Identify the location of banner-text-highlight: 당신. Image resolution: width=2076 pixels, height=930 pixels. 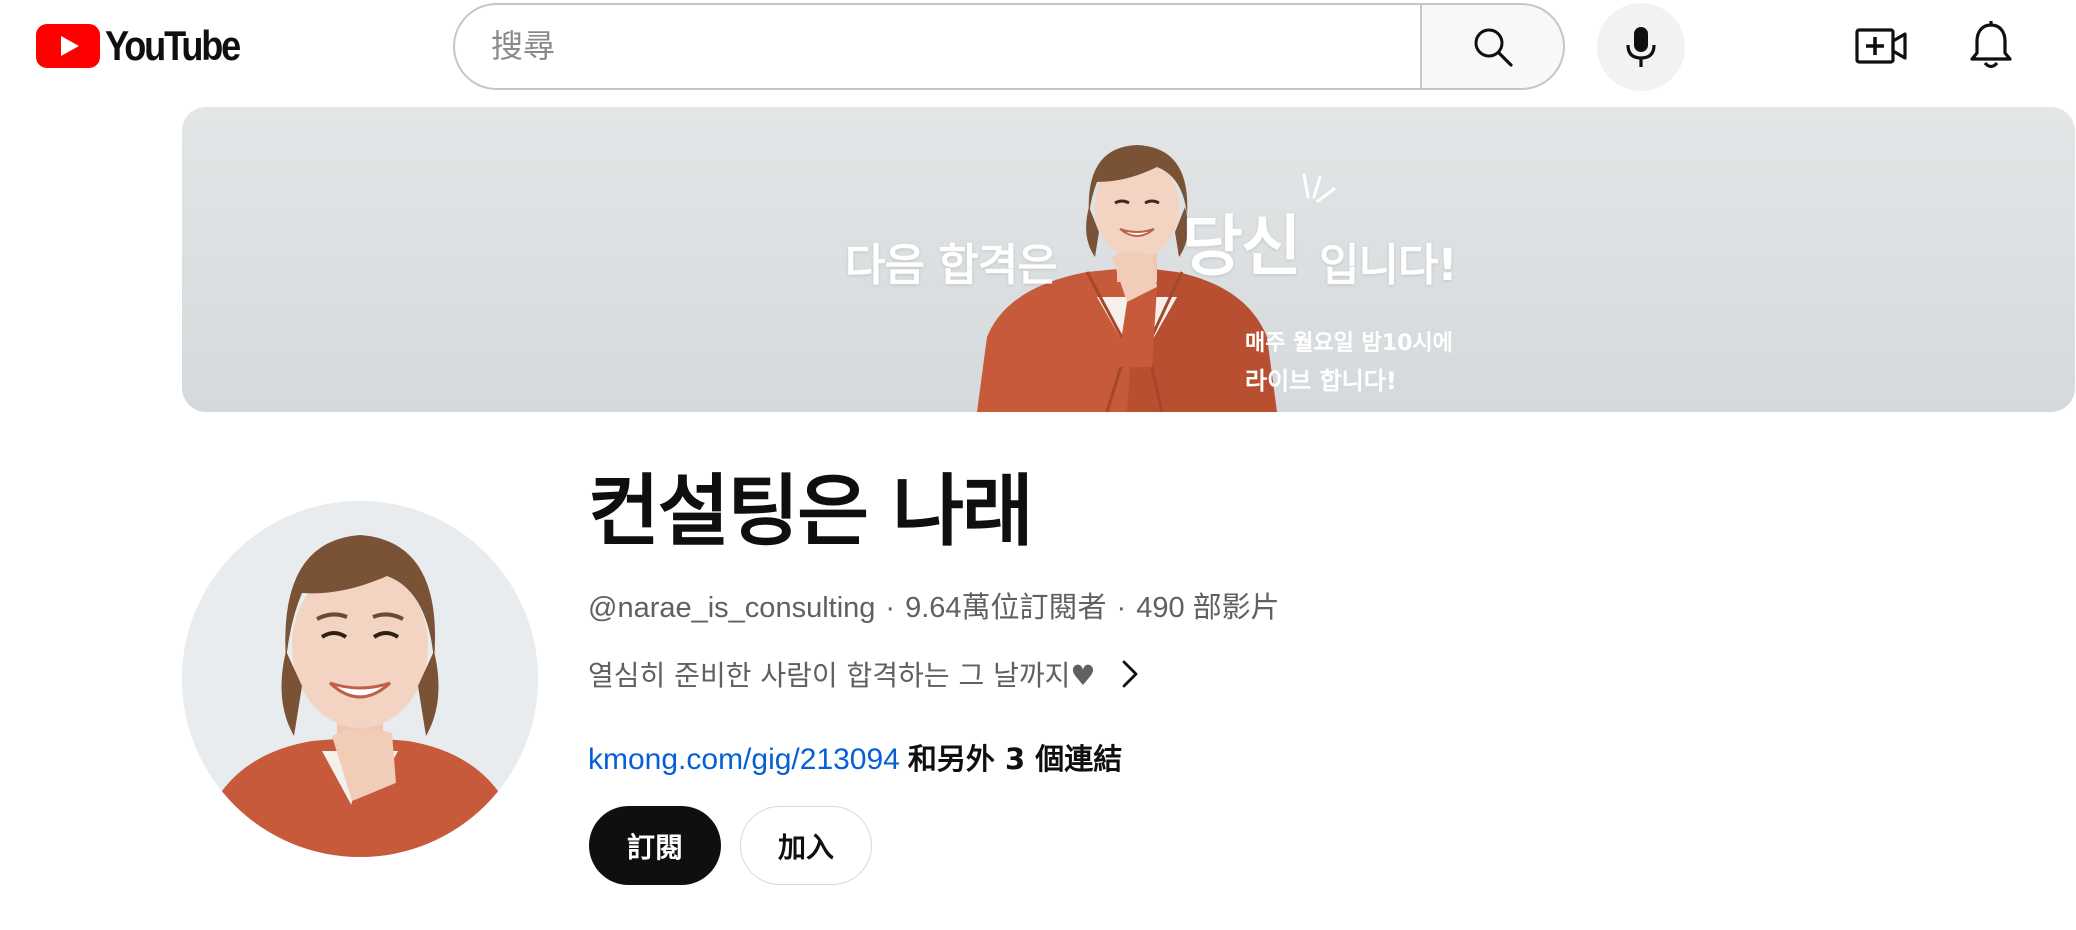
(1241, 246).